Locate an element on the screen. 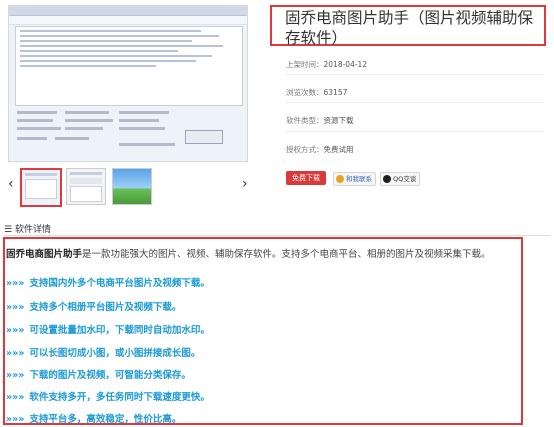  details-section-header: ☰ 软件详情 is located at coordinates (27, 228).